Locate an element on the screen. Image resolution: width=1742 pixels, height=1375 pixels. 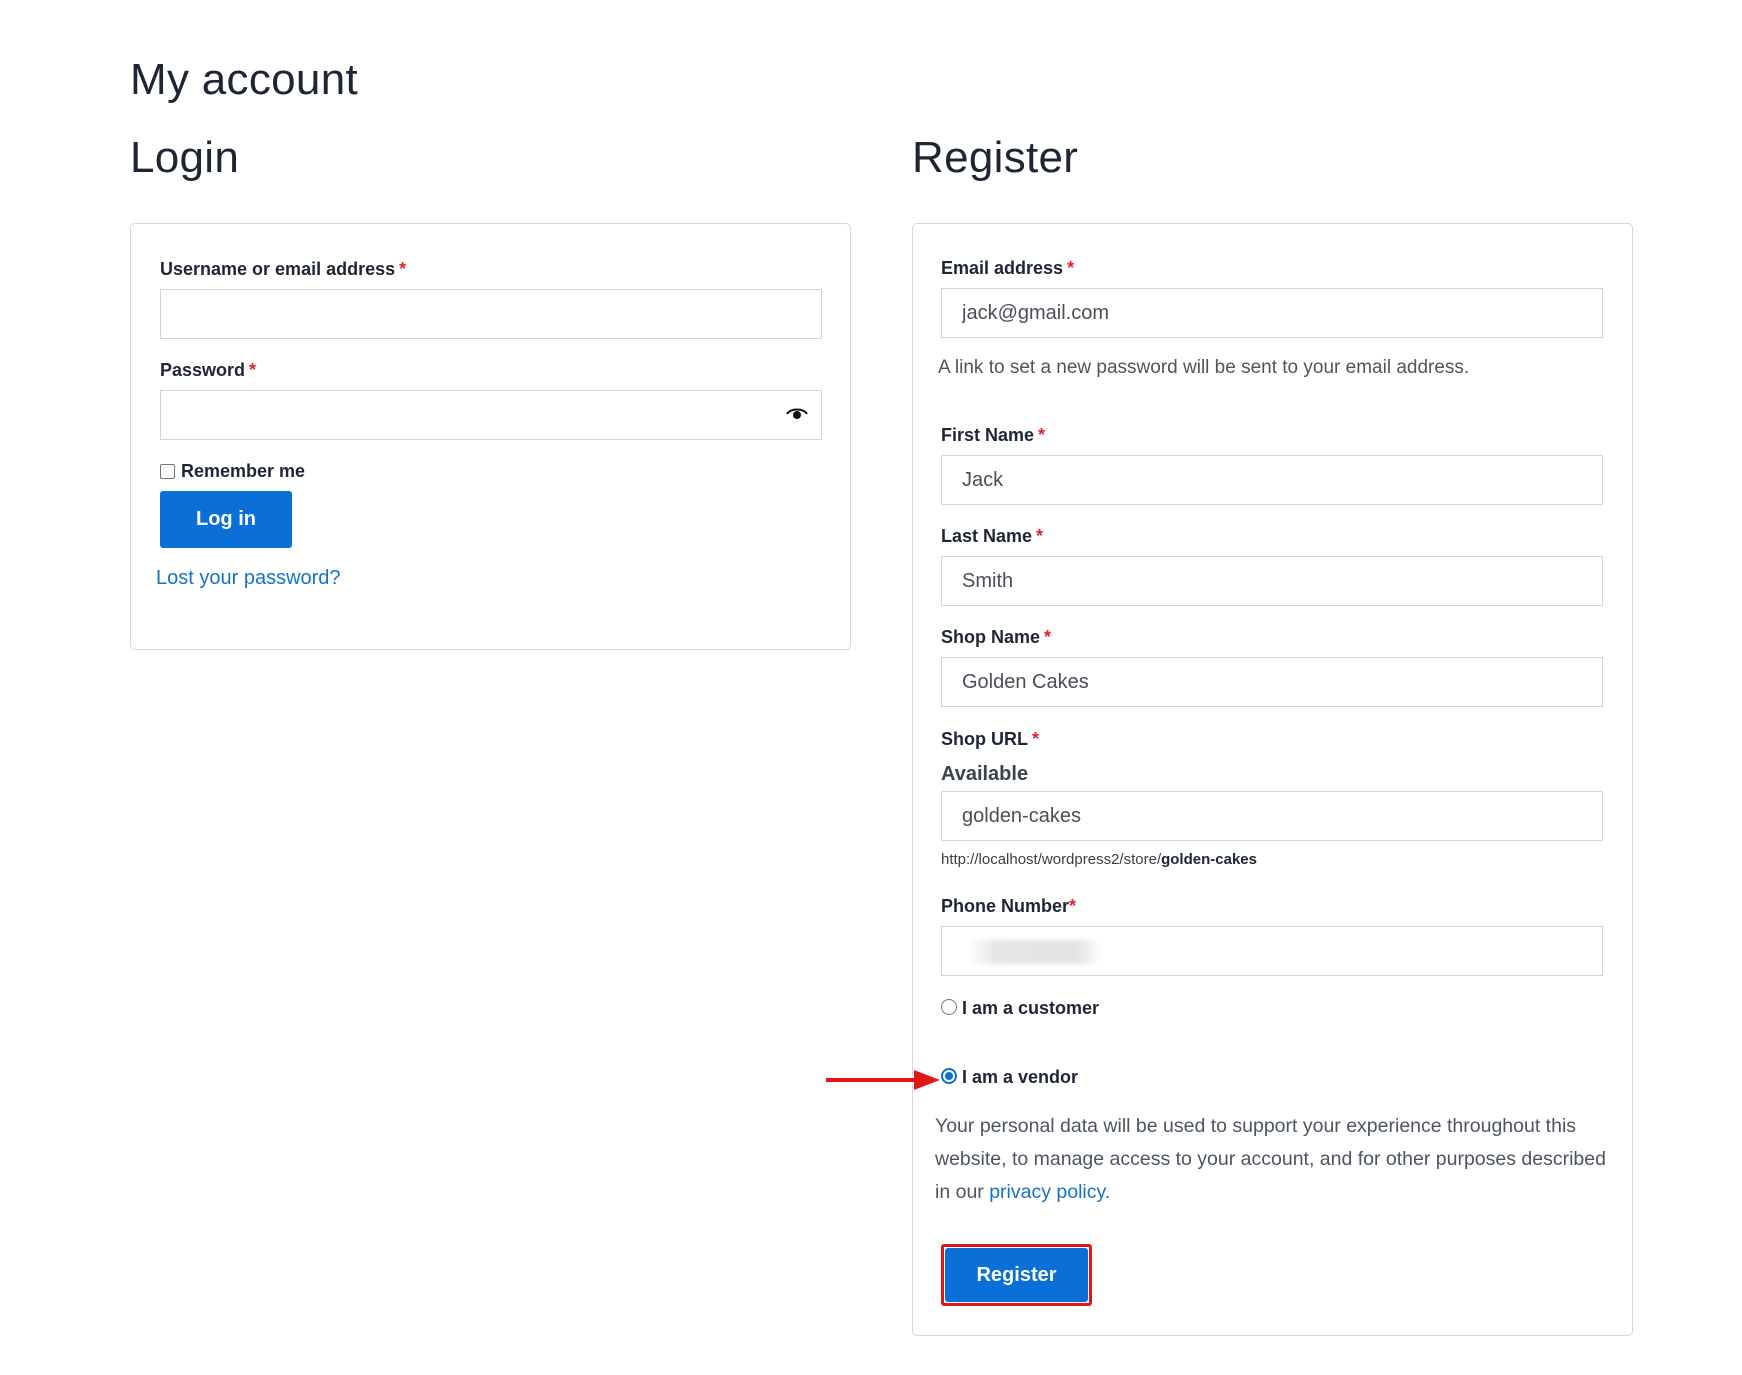
phone-label: Phone Number* is located at coordinates (1008, 906).